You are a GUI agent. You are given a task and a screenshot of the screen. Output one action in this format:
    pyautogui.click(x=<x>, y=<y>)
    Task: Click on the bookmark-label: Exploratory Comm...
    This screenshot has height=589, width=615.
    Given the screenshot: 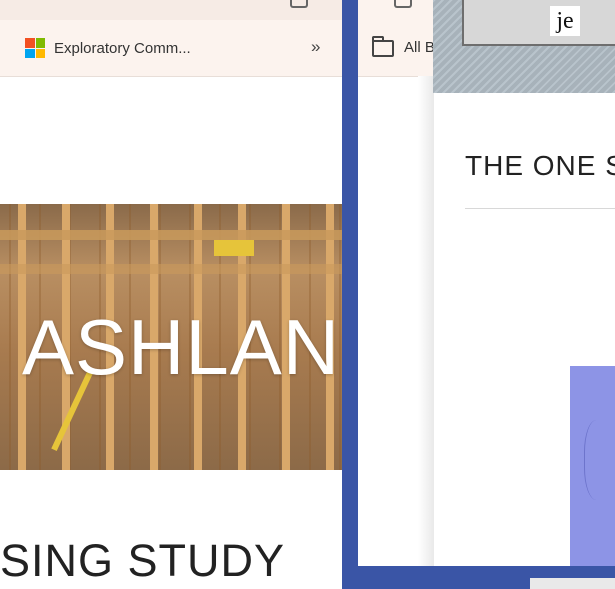 What is the action you would take?
    pyautogui.click(x=122, y=48)
    